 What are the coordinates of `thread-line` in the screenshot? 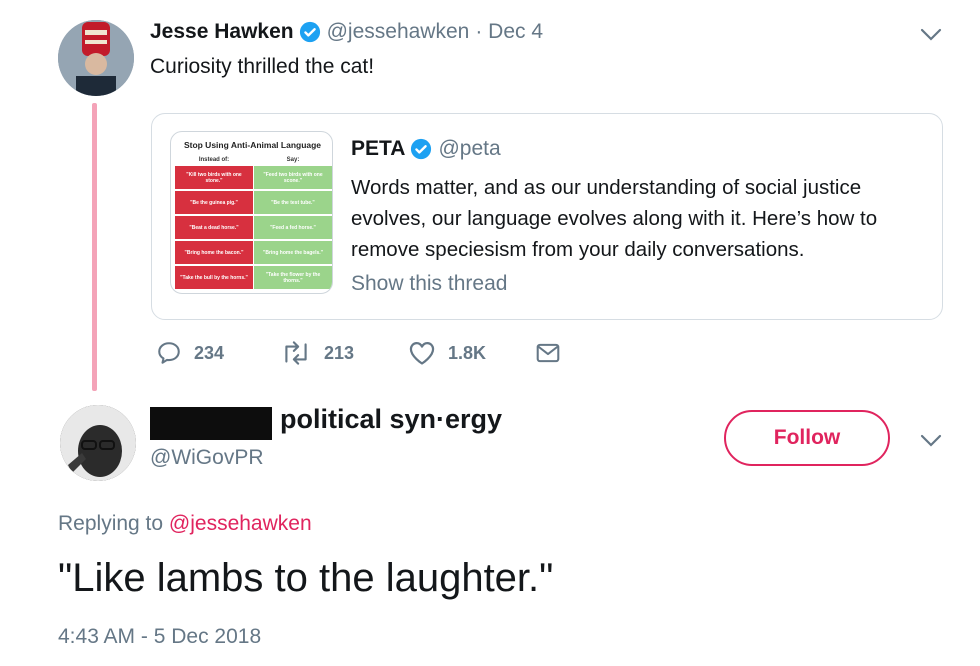 It's located at (94, 247).